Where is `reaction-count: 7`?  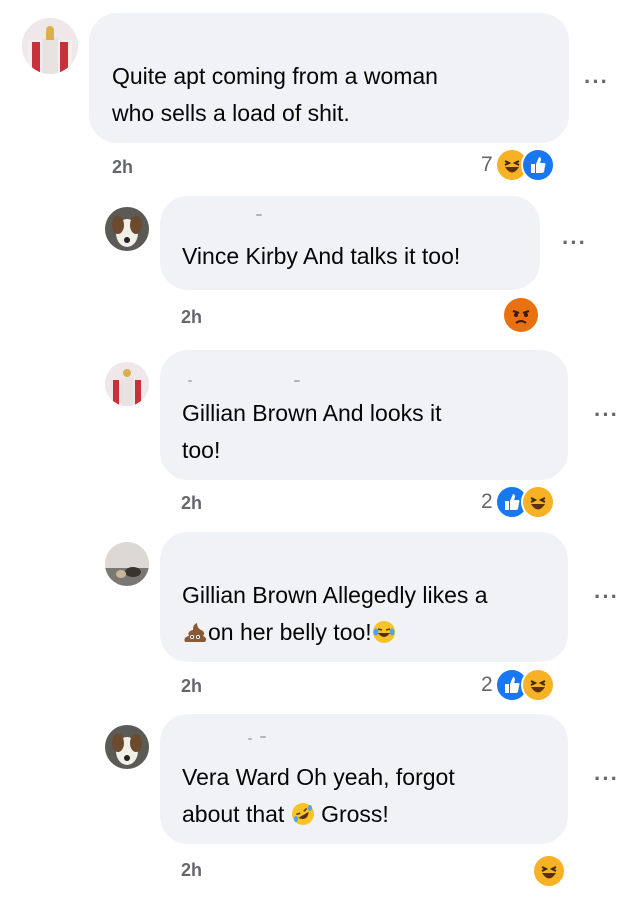
reaction-count: 7 is located at coordinates (487, 164).